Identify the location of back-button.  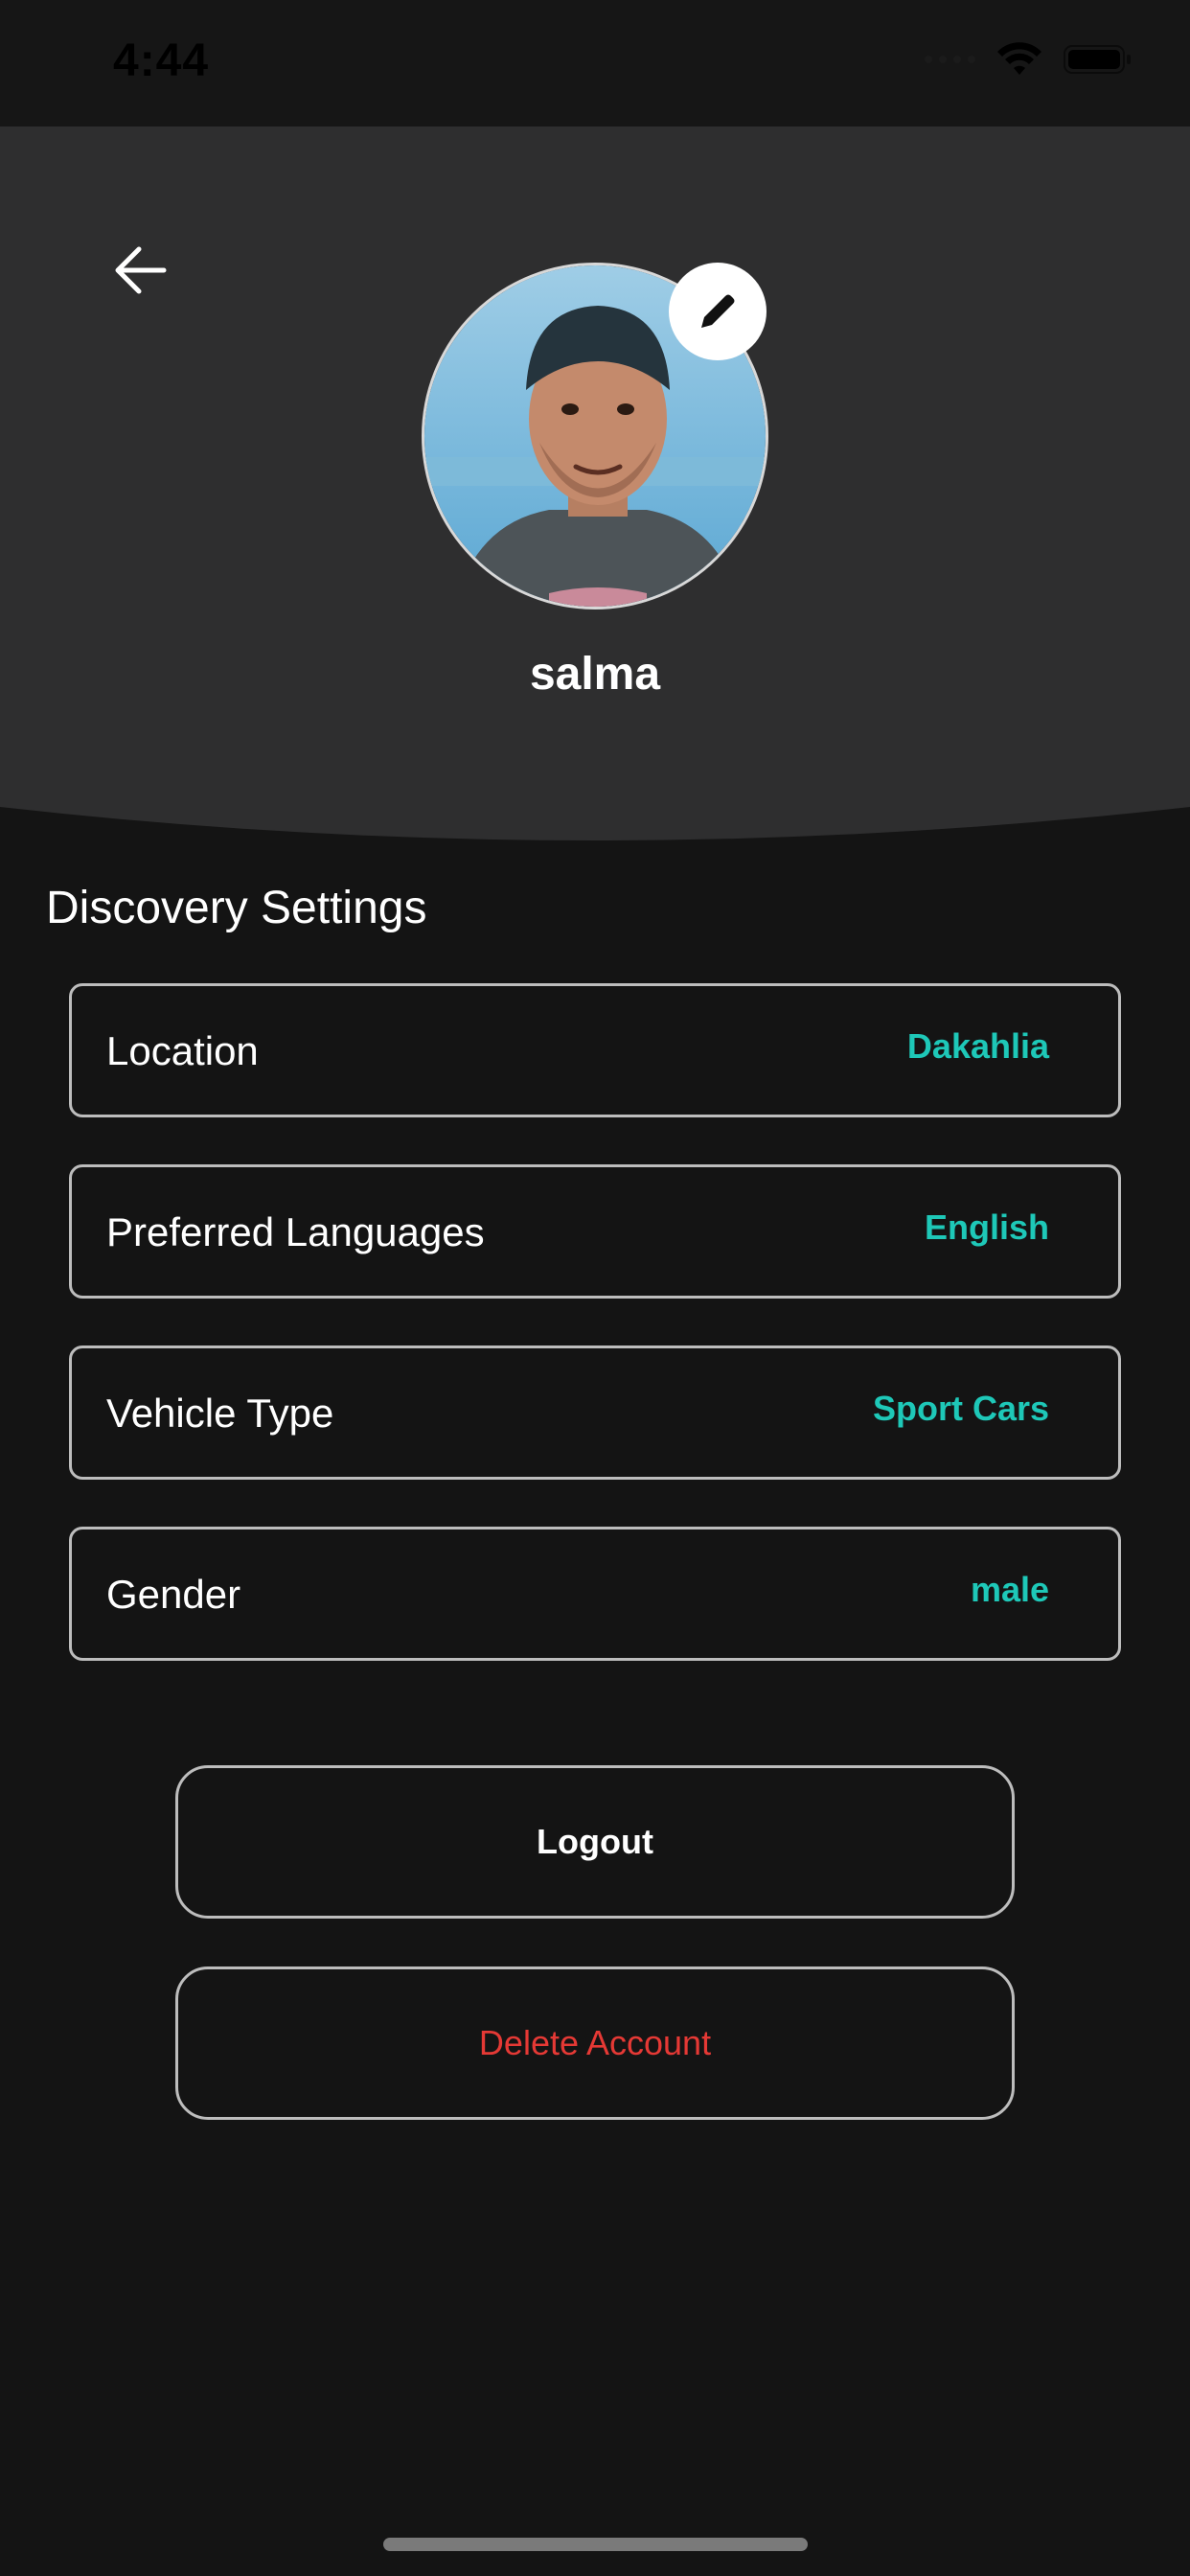
(140, 270).